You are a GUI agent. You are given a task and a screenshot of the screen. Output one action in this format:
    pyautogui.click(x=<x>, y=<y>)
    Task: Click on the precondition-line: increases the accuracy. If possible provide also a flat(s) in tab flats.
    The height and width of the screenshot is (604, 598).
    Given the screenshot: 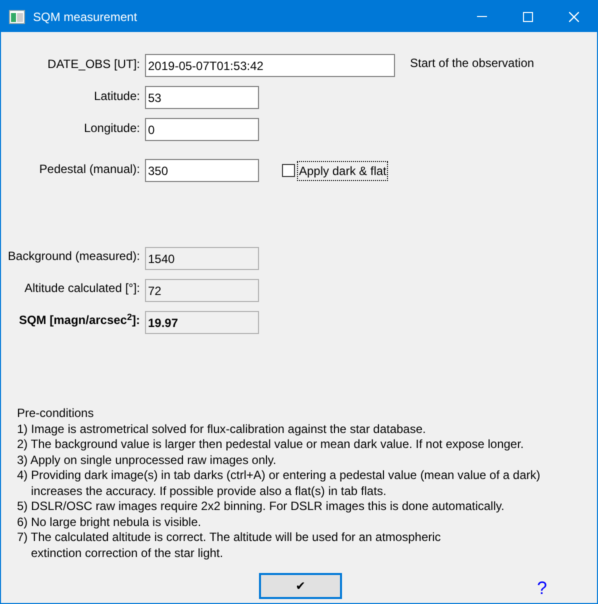 What is the action you would take?
    pyautogui.click(x=209, y=491)
    